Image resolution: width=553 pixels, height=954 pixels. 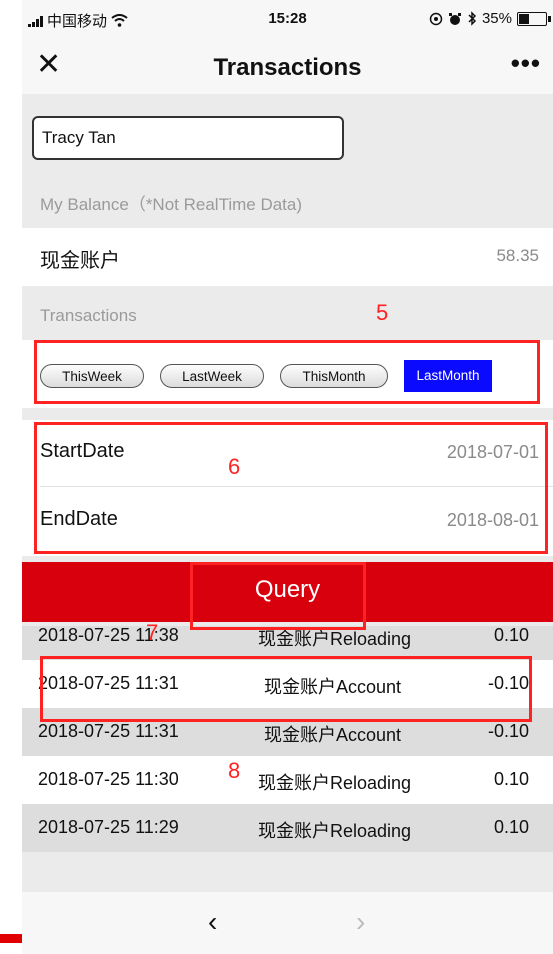 I want to click on table-row: 2018-07-25 11:38 现金账户Reloading 0.10, so click(x=287, y=643).